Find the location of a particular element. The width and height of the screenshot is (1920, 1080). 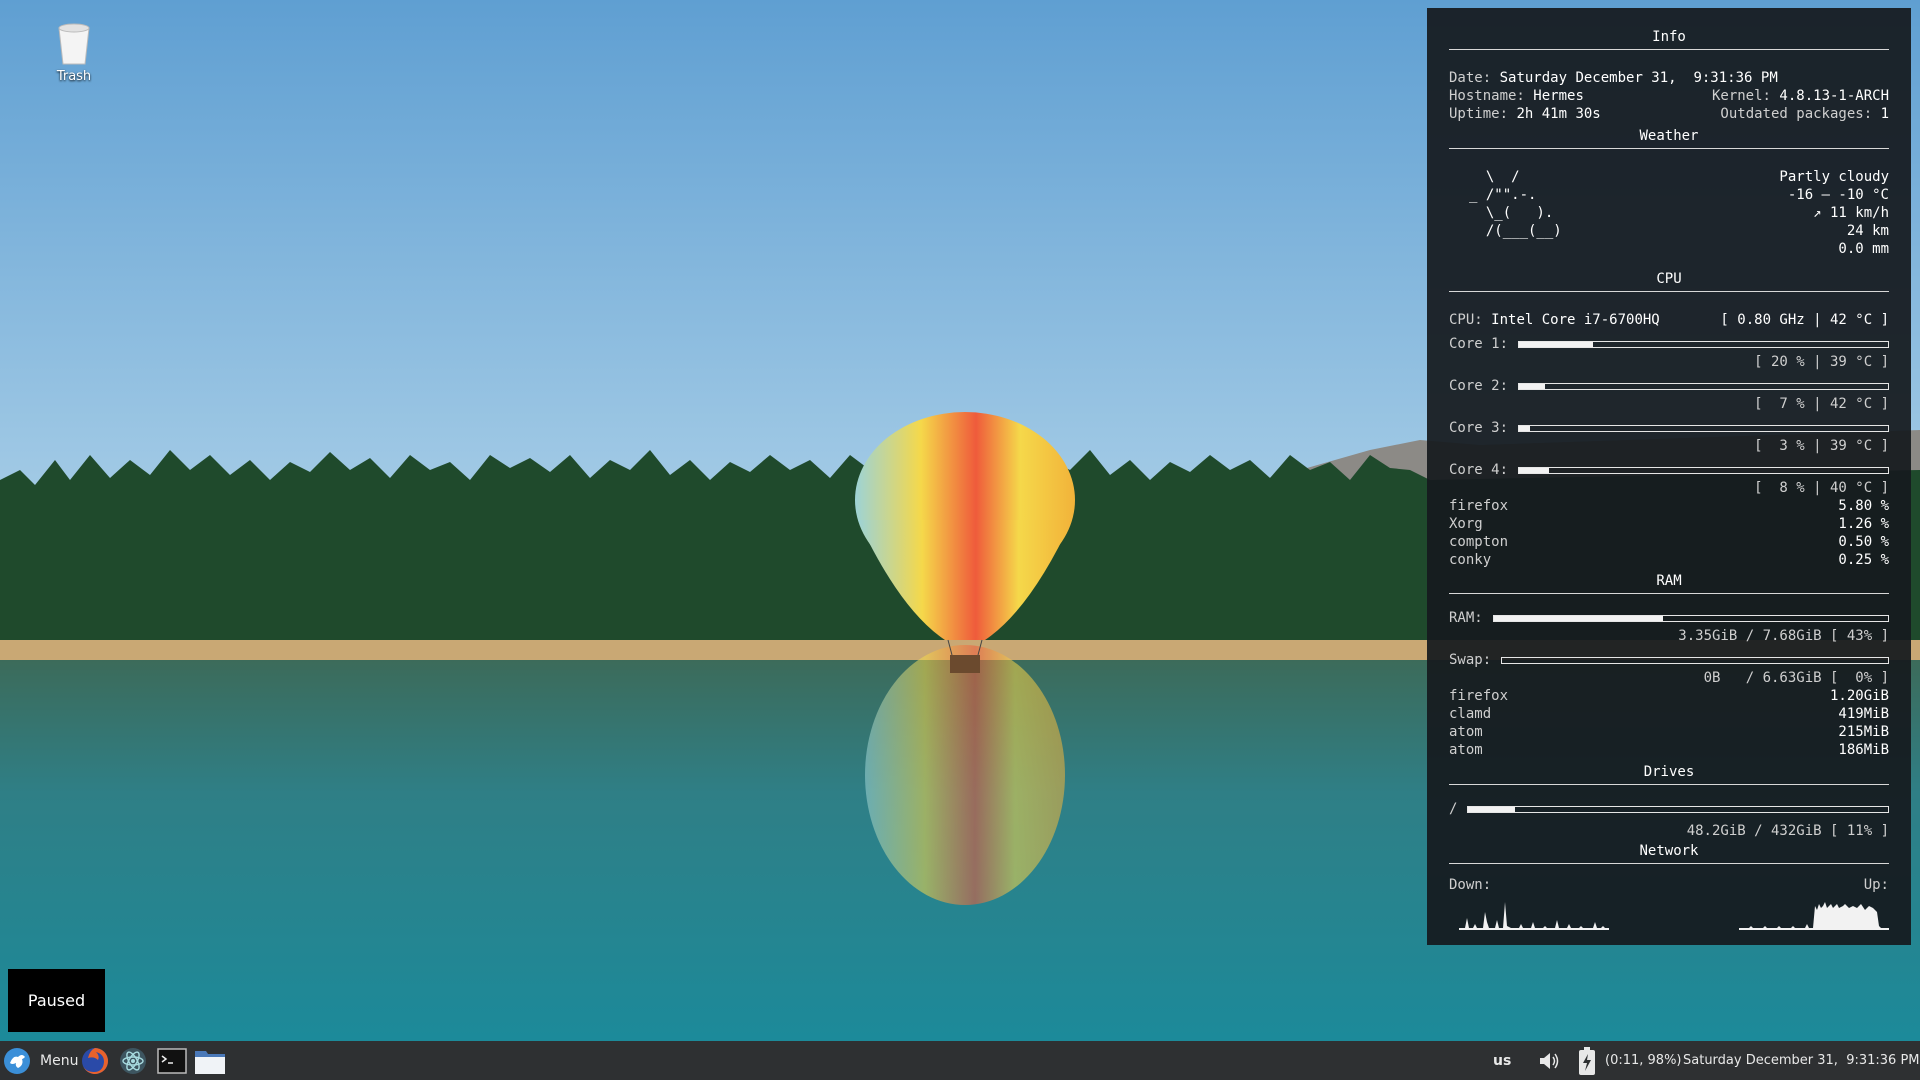

core-1-label: Core 1: is located at coordinates (1479, 344).